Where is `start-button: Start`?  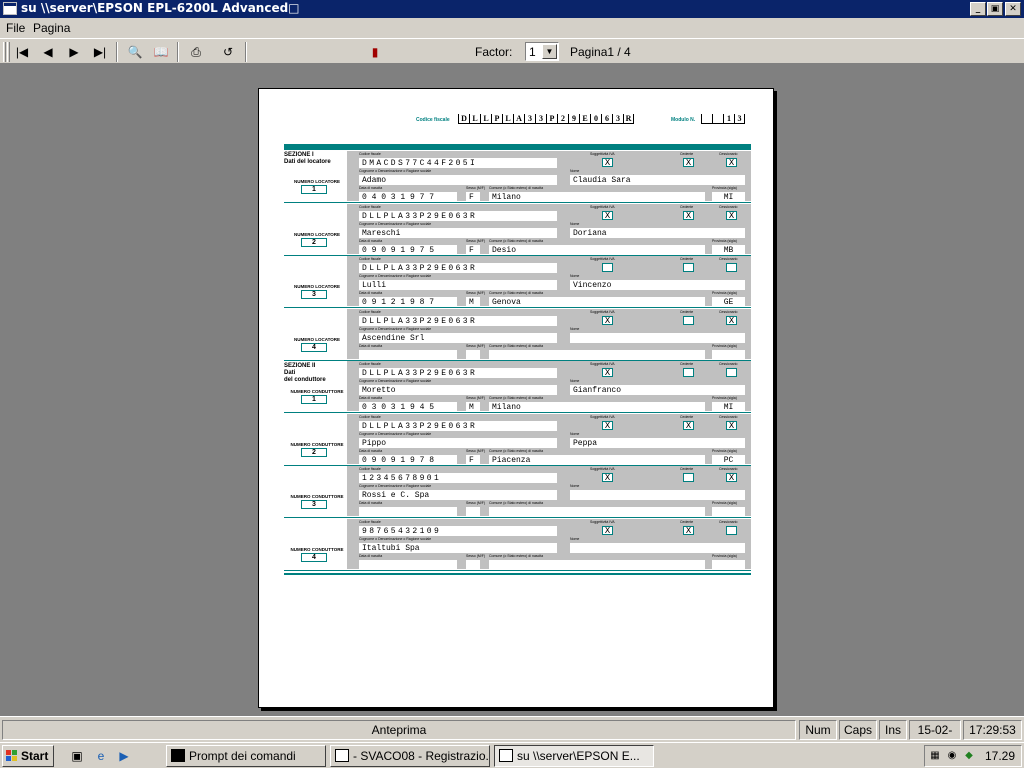 start-button: Start is located at coordinates (28, 756).